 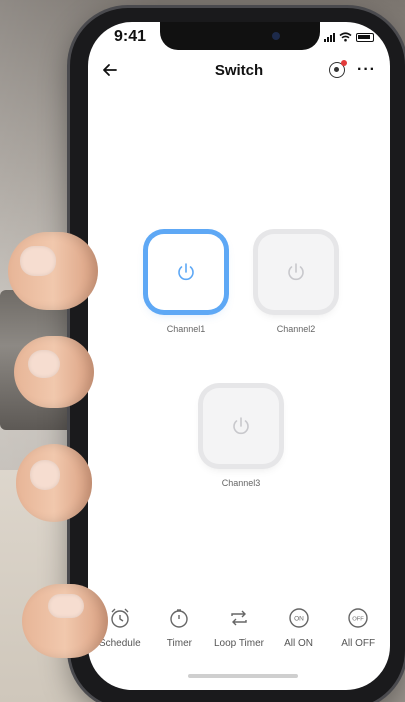 What do you see at coordinates (344, 63) in the screenshot?
I see `notification-dot` at bounding box center [344, 63].